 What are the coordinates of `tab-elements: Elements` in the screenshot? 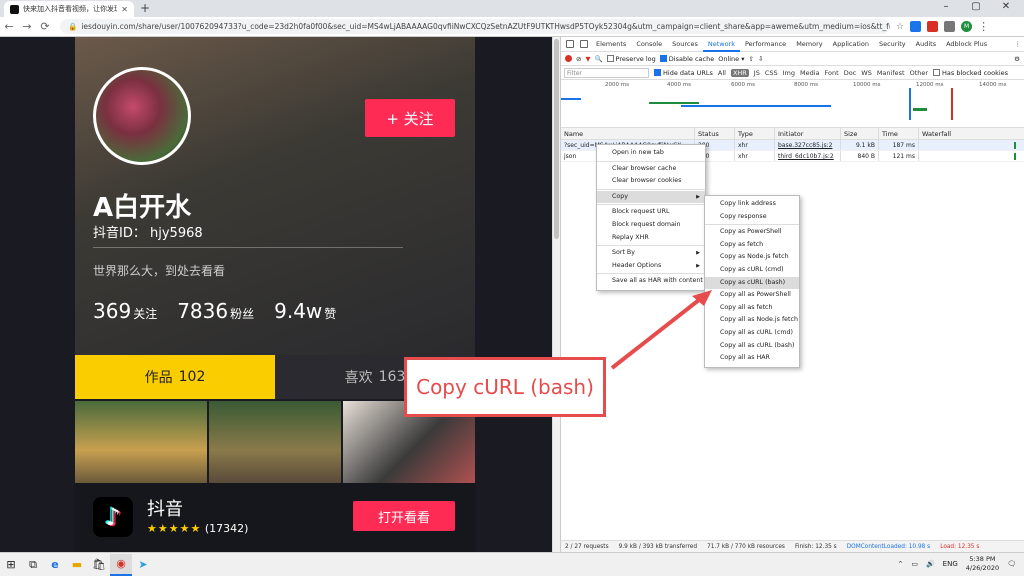 It's located at (611, 44).